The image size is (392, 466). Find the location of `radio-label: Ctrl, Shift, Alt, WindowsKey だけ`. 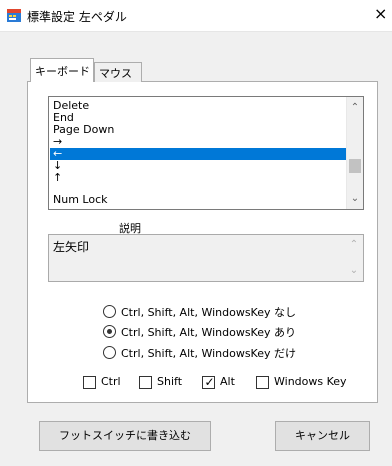

radio-label: Ctrl, Shift, Alt, WindowsKey だけ is located at coordinates (208, 353).